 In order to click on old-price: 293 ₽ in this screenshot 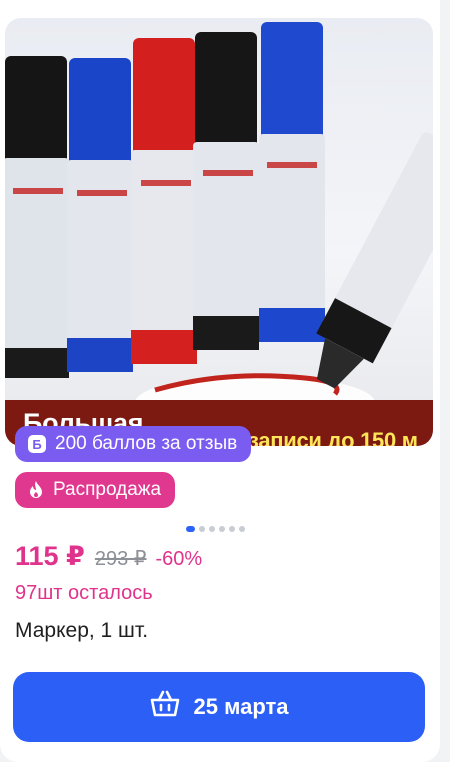, I will do `click(120, 559)`.